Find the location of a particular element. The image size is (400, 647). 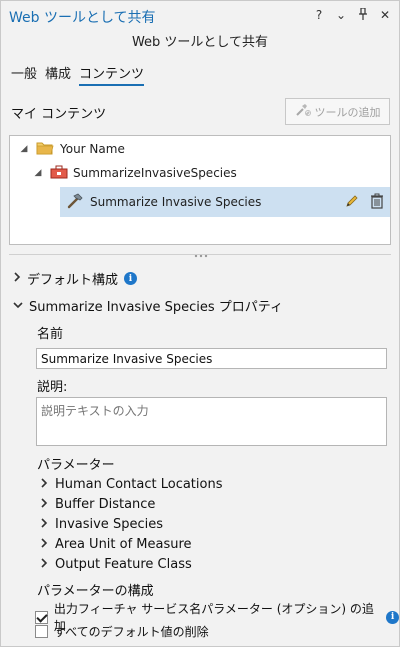

add-service-name-checkbox is located at coordinates (41, 617).